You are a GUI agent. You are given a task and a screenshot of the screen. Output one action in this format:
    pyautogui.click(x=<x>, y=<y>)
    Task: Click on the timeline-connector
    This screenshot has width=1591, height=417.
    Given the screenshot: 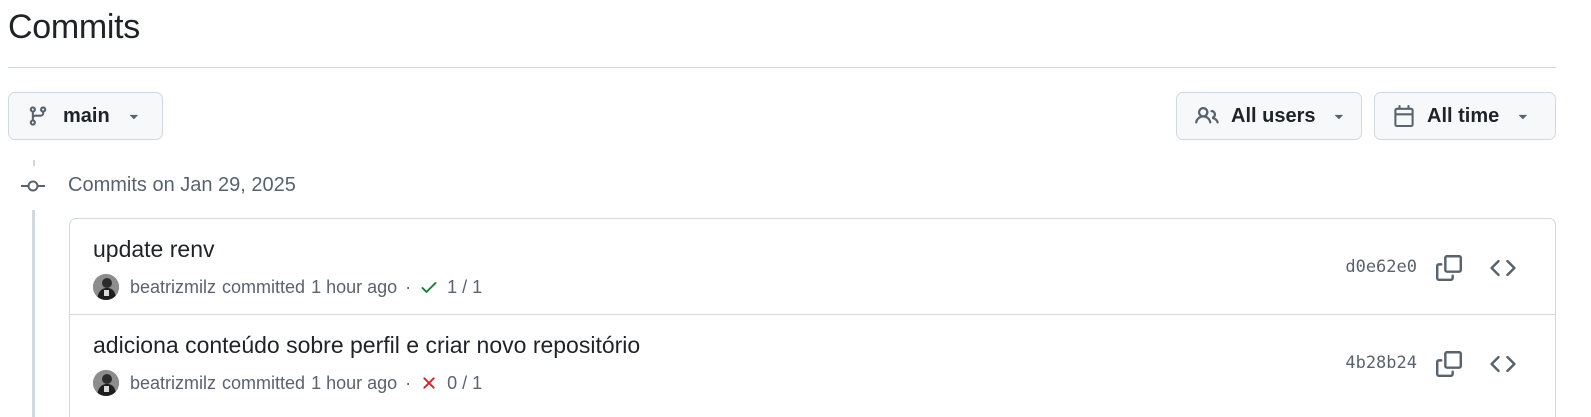 What is the action you would take?
    pyautogui.click(x=34, y=163)
    